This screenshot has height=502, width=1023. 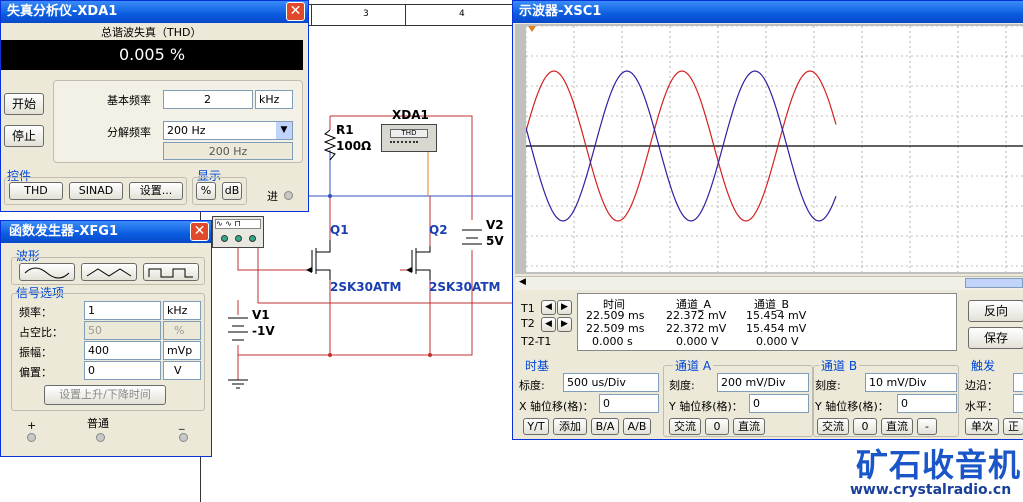 What do you see at coordinates (183, 437) in the screenshot?
I see `terminal-minus` at bounding box center [183, 437].